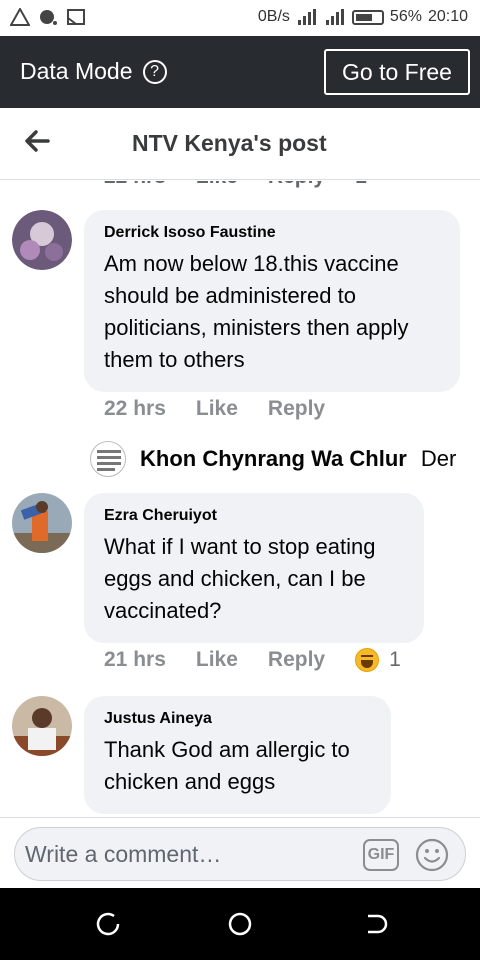 The width and height of the screenshot is (480, 960). I want to click on haha-icon, so click(367, 660).